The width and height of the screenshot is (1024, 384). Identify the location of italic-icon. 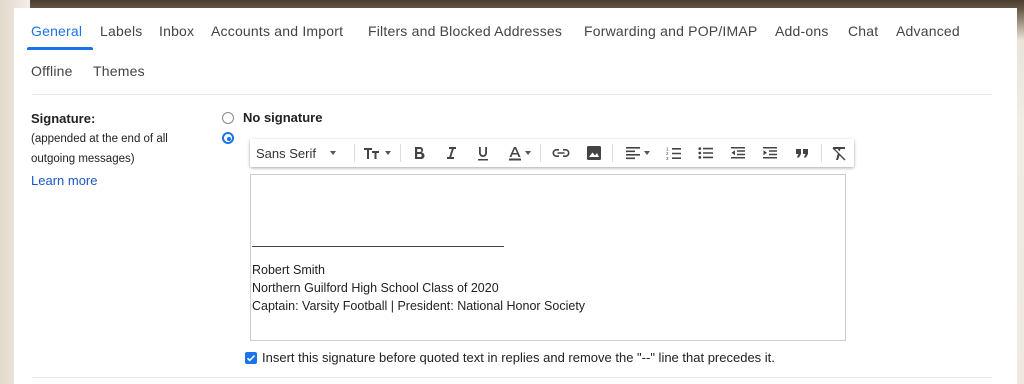
(451, 153).